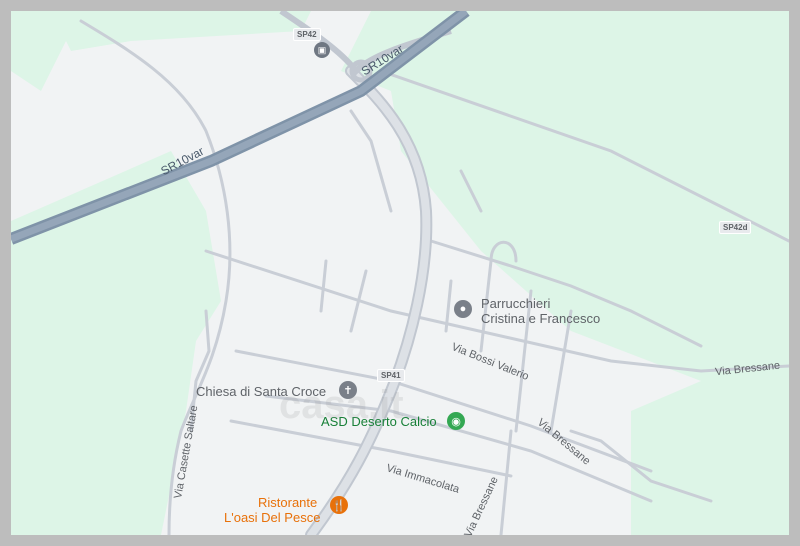  I want to click on sp42-shield: SP42, so click(307, 34).